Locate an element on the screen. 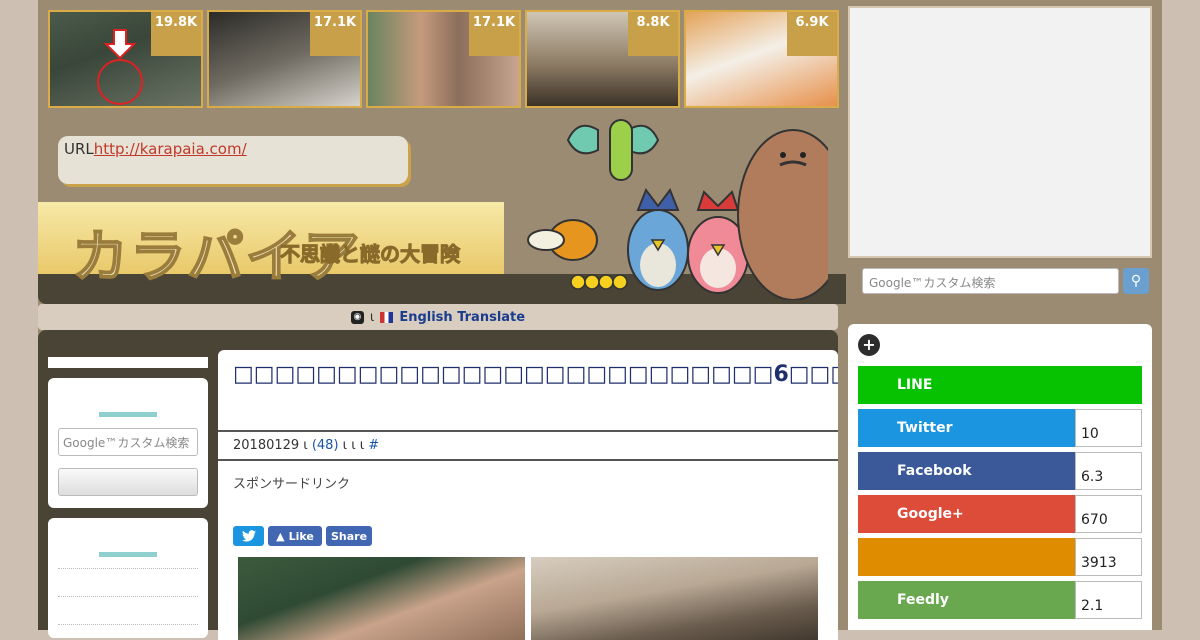  googleplus-count: 670 is located at coordinates (1108, 514).